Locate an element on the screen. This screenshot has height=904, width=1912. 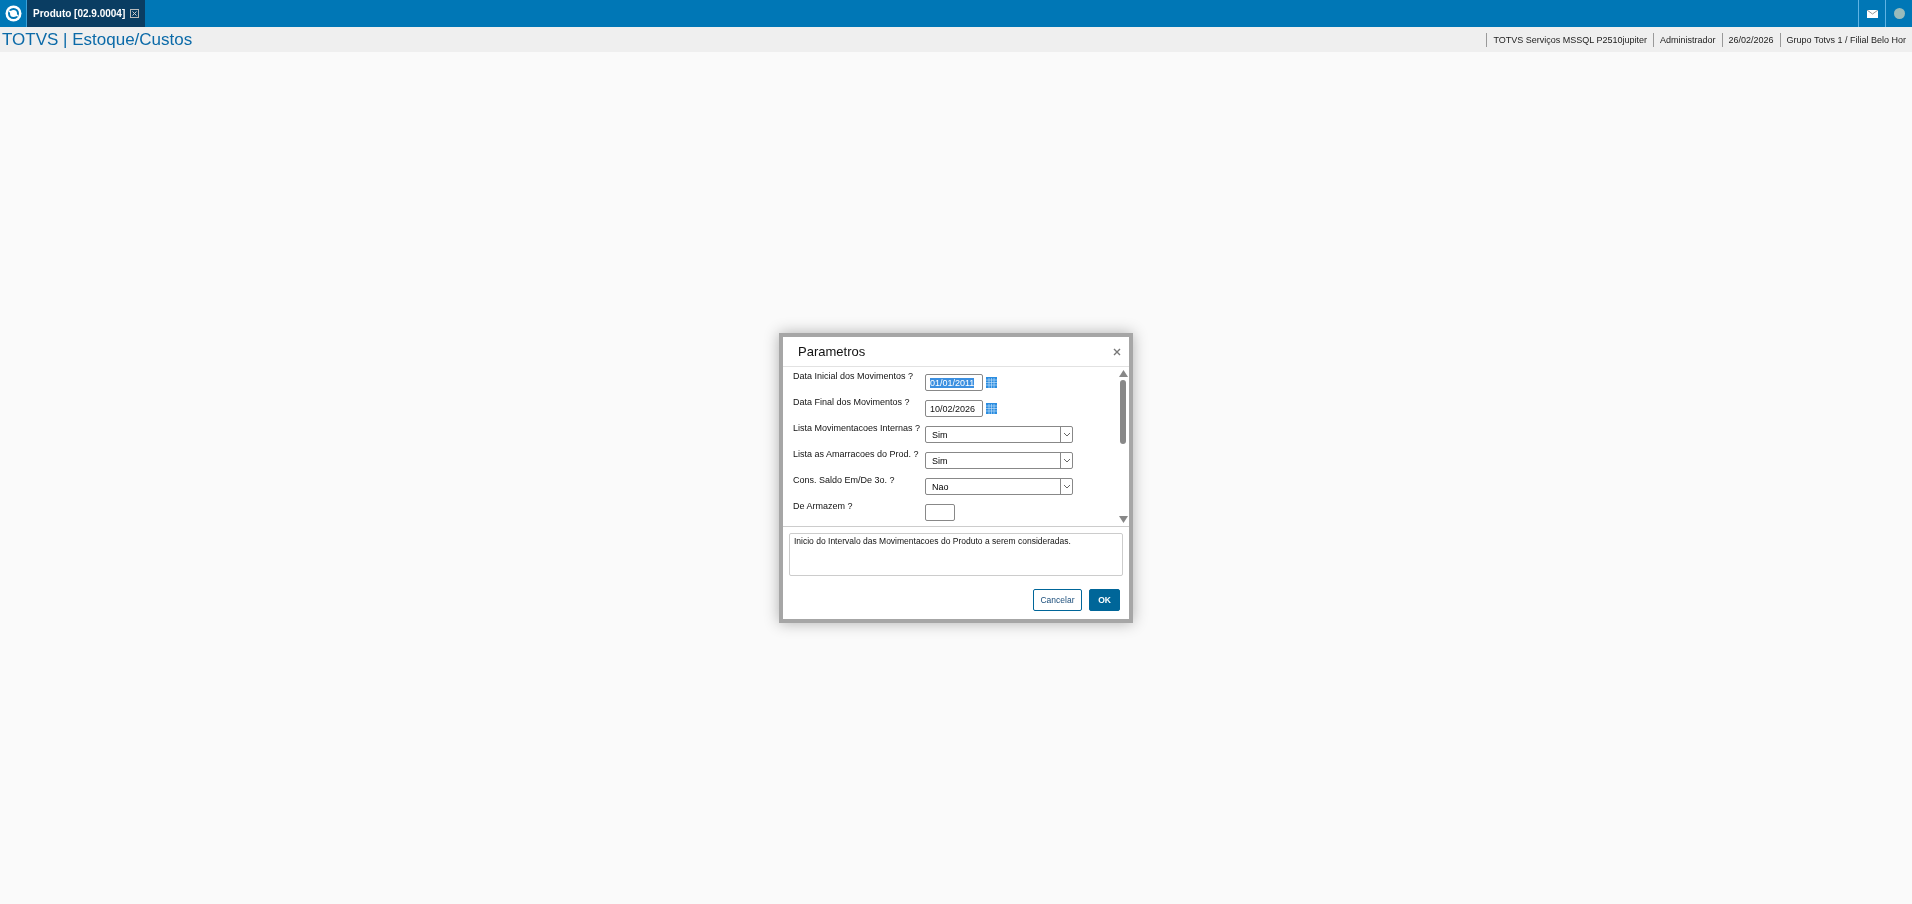
dropdown-field: Nao is located at coordinates (999, 486).